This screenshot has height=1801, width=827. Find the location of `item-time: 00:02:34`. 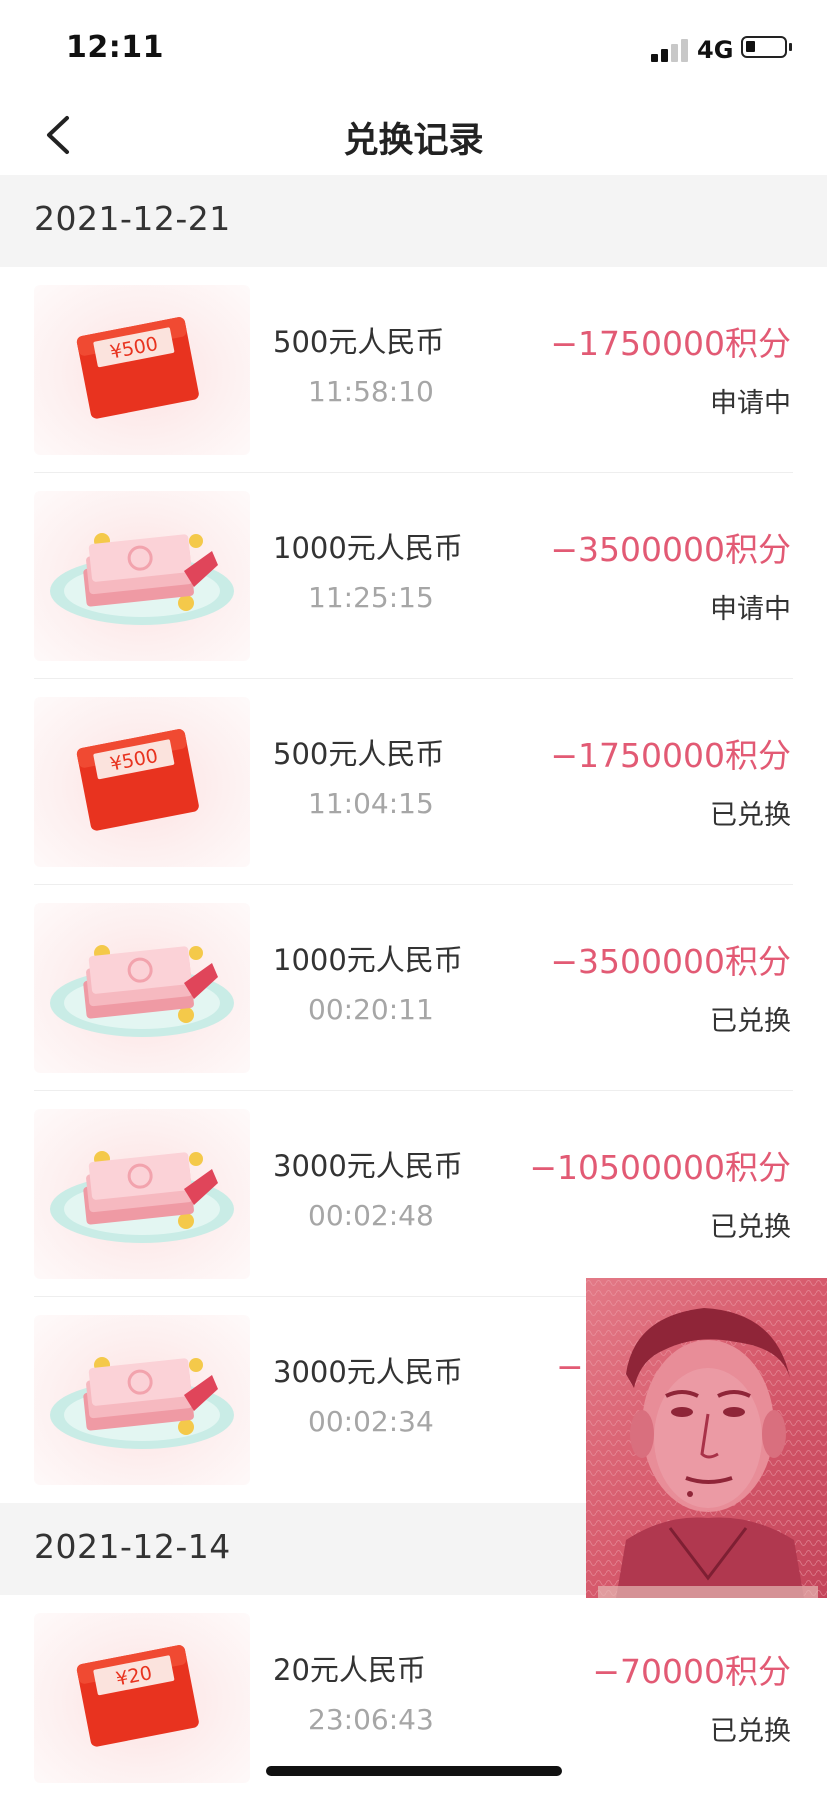

item-time: 00:02:34 is located at coordinates (371, 1421).